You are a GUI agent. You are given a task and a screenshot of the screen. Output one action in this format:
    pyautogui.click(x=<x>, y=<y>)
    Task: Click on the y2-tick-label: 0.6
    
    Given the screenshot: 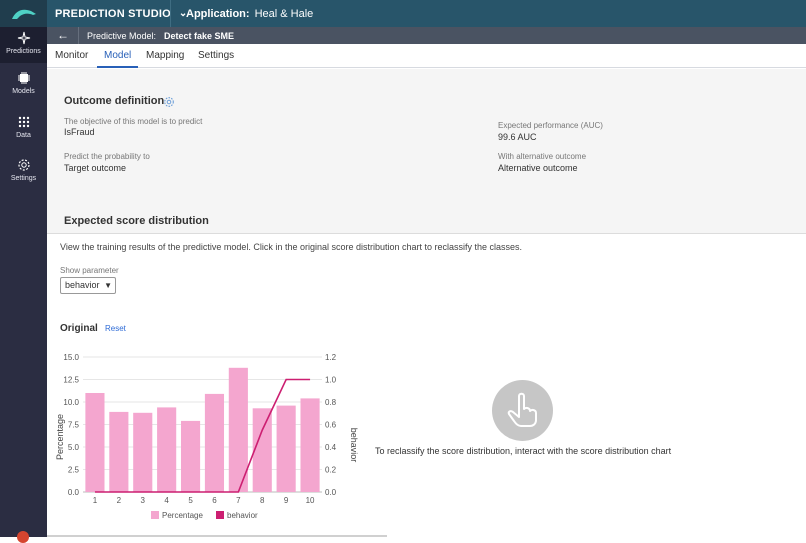 What is the action you would take?
    pyautogui.click(x=331, y=425)
    